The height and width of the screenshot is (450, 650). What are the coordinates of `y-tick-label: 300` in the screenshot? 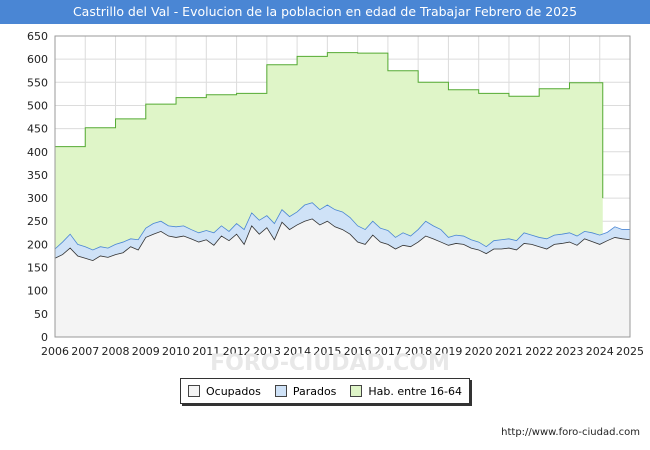 It's located at (37, 198).